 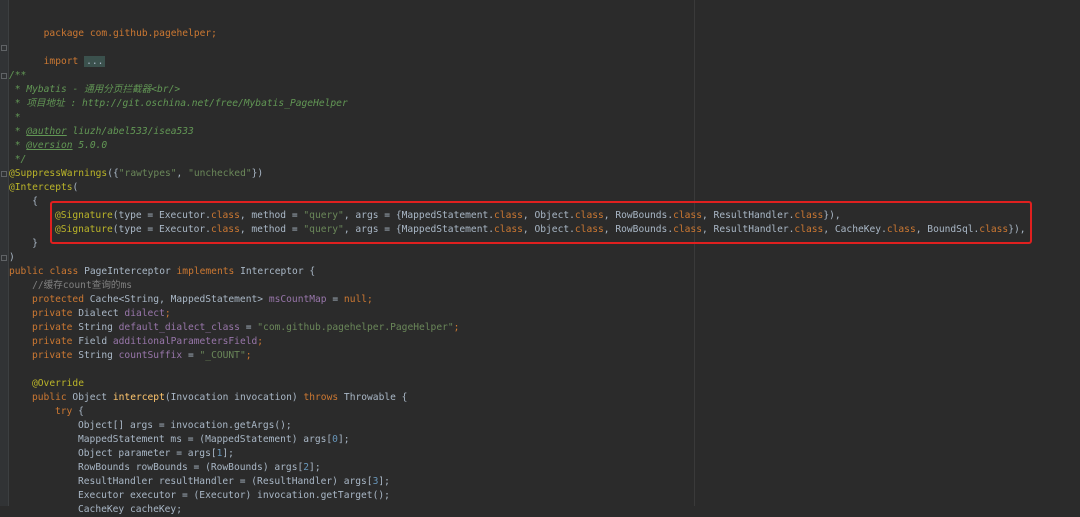 I want to click on type: Dialect, so click(x=98, y=313).